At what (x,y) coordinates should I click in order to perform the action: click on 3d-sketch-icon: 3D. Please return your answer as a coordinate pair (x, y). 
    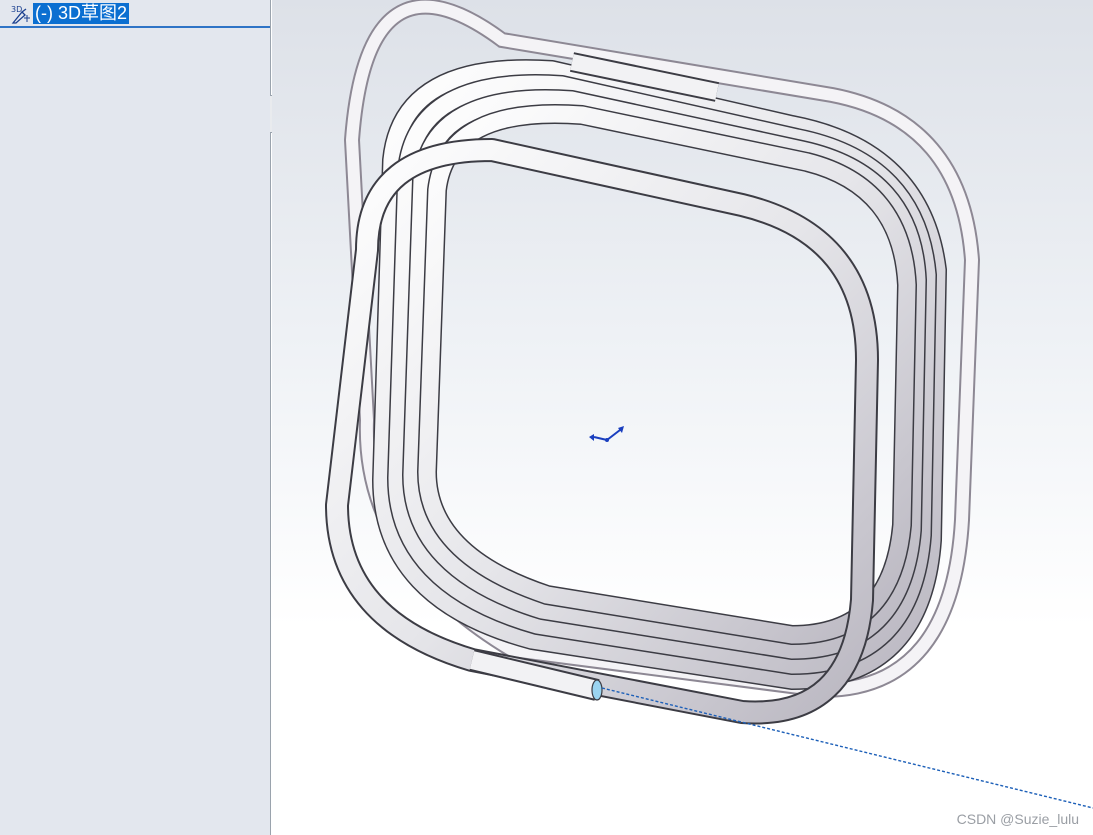
    Looking at the image, I should click on (21, 14).